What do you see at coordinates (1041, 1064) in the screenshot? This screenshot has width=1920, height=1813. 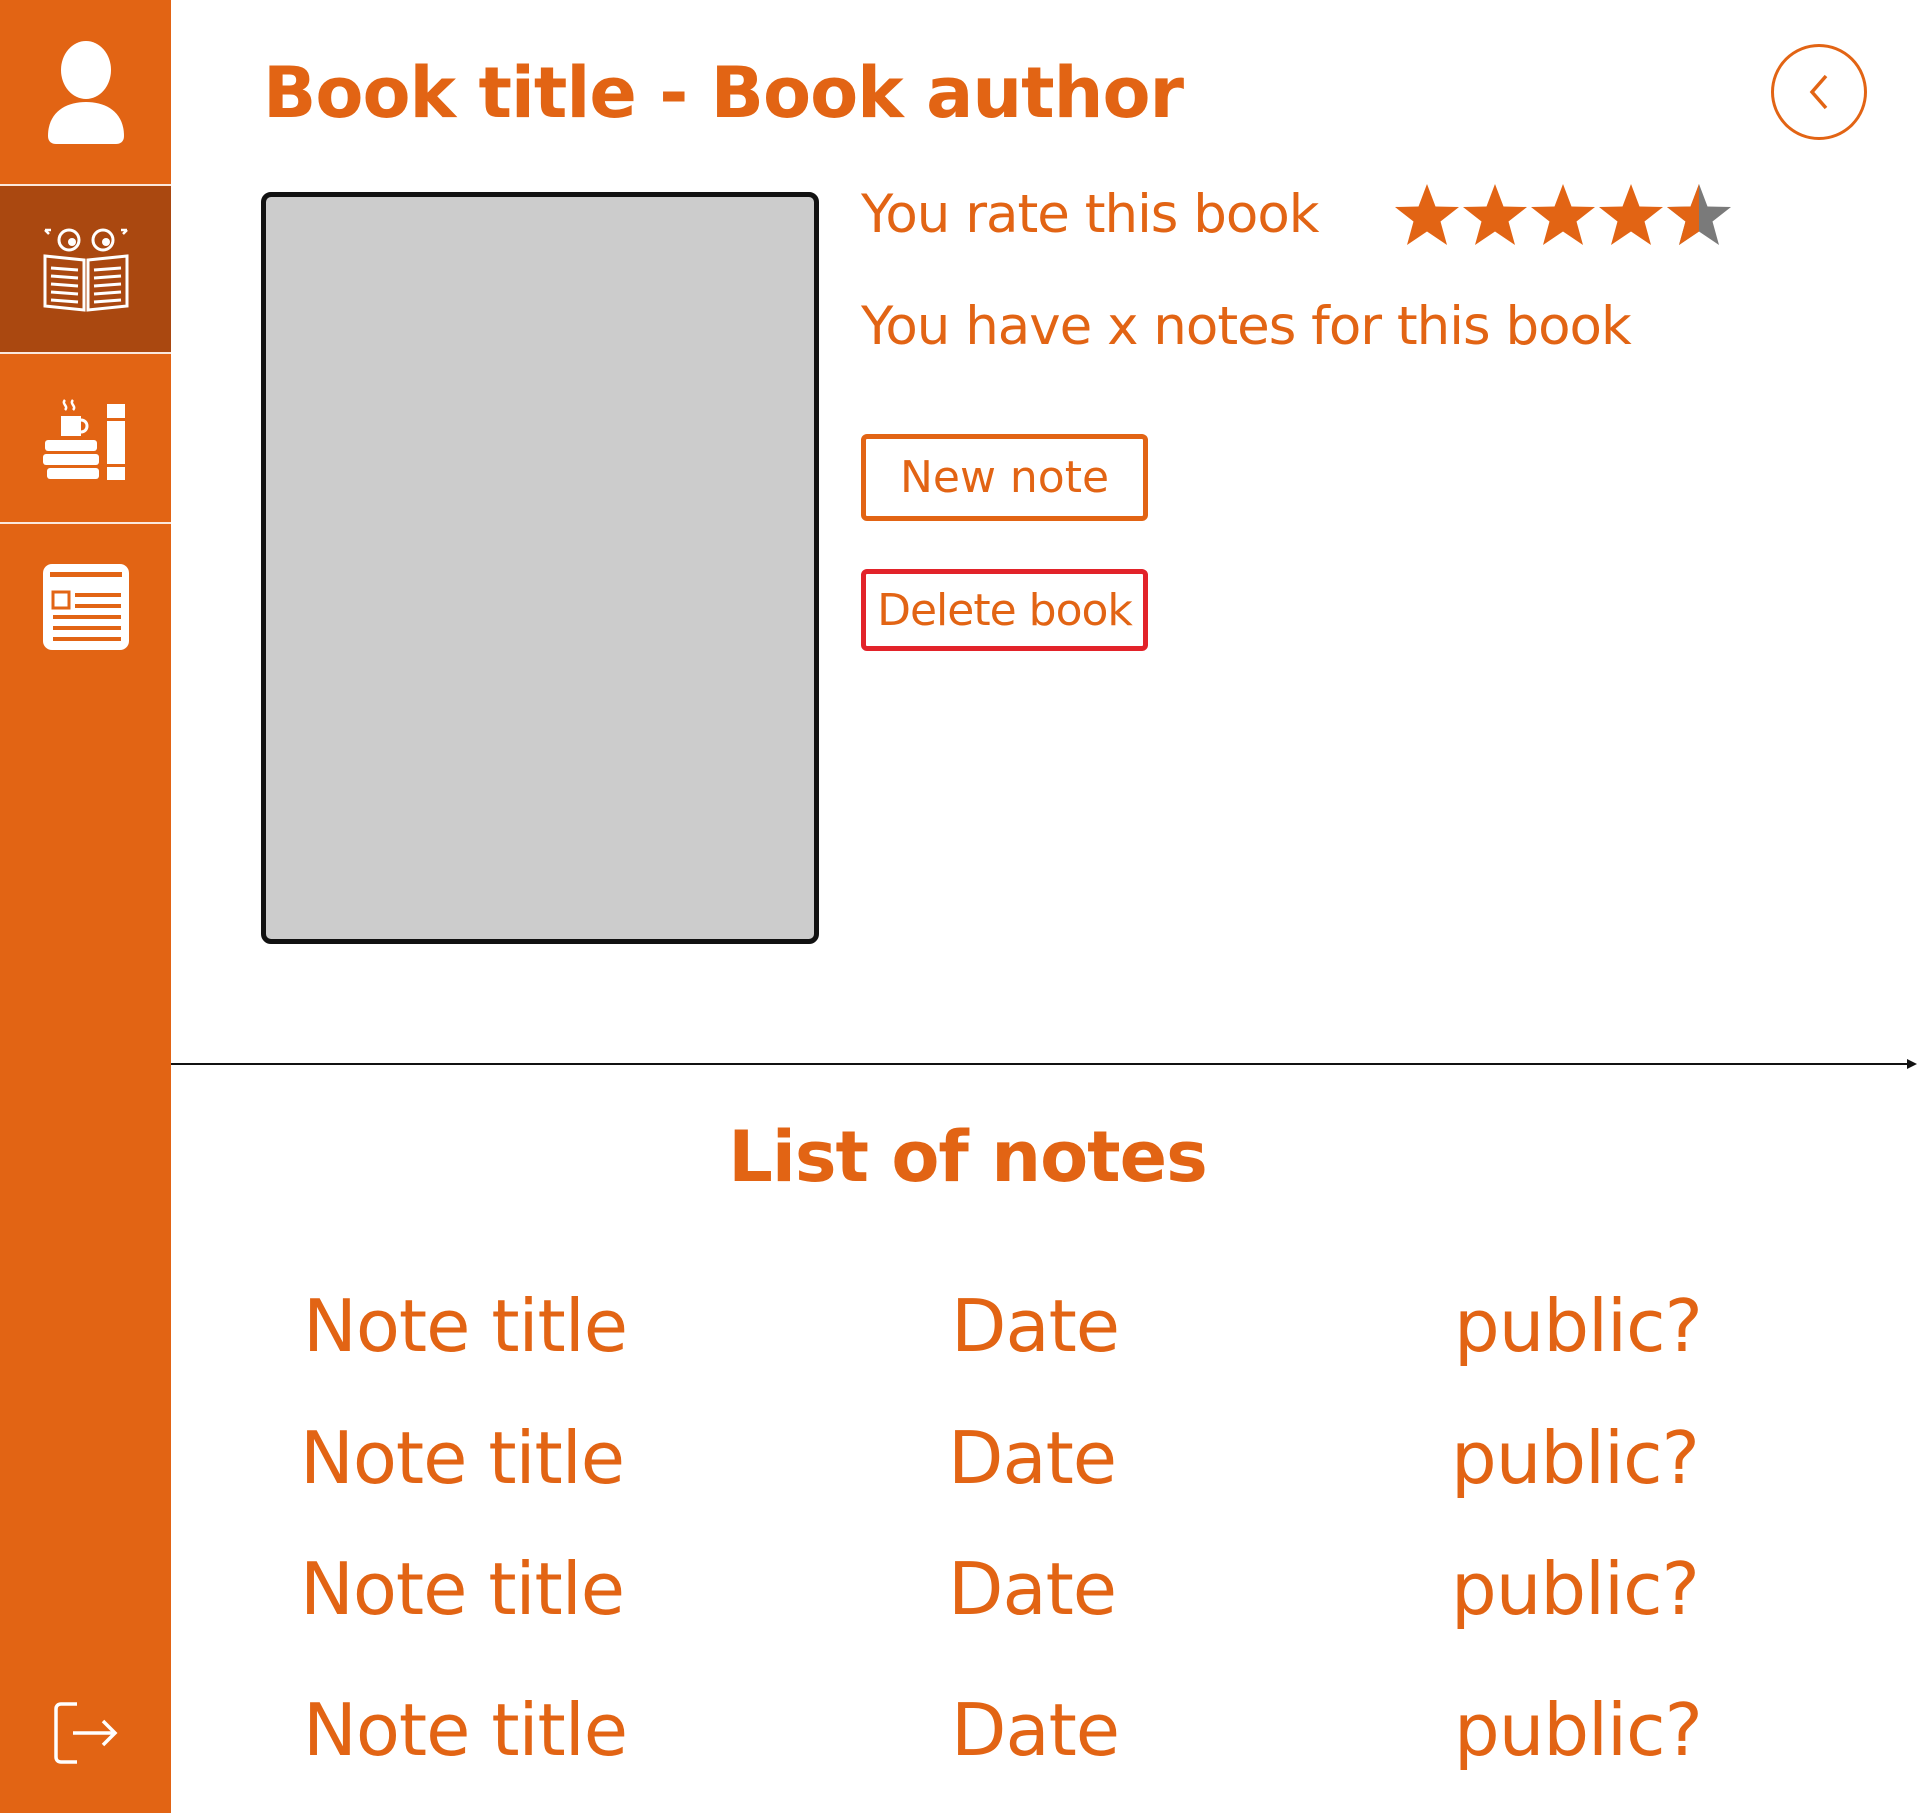 I see `section-divider` at bounding box center [1041, 1064].